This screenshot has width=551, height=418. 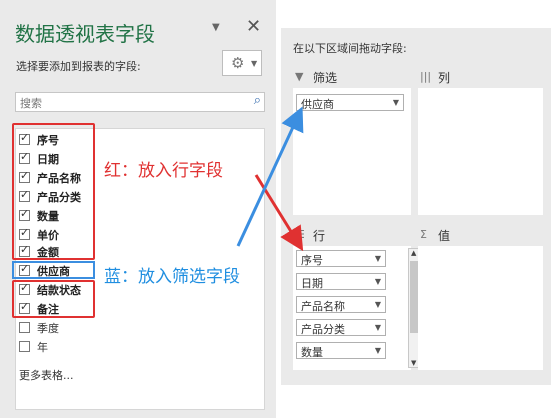 I want to click on annotation-arrows, so click(x=270, y=179).